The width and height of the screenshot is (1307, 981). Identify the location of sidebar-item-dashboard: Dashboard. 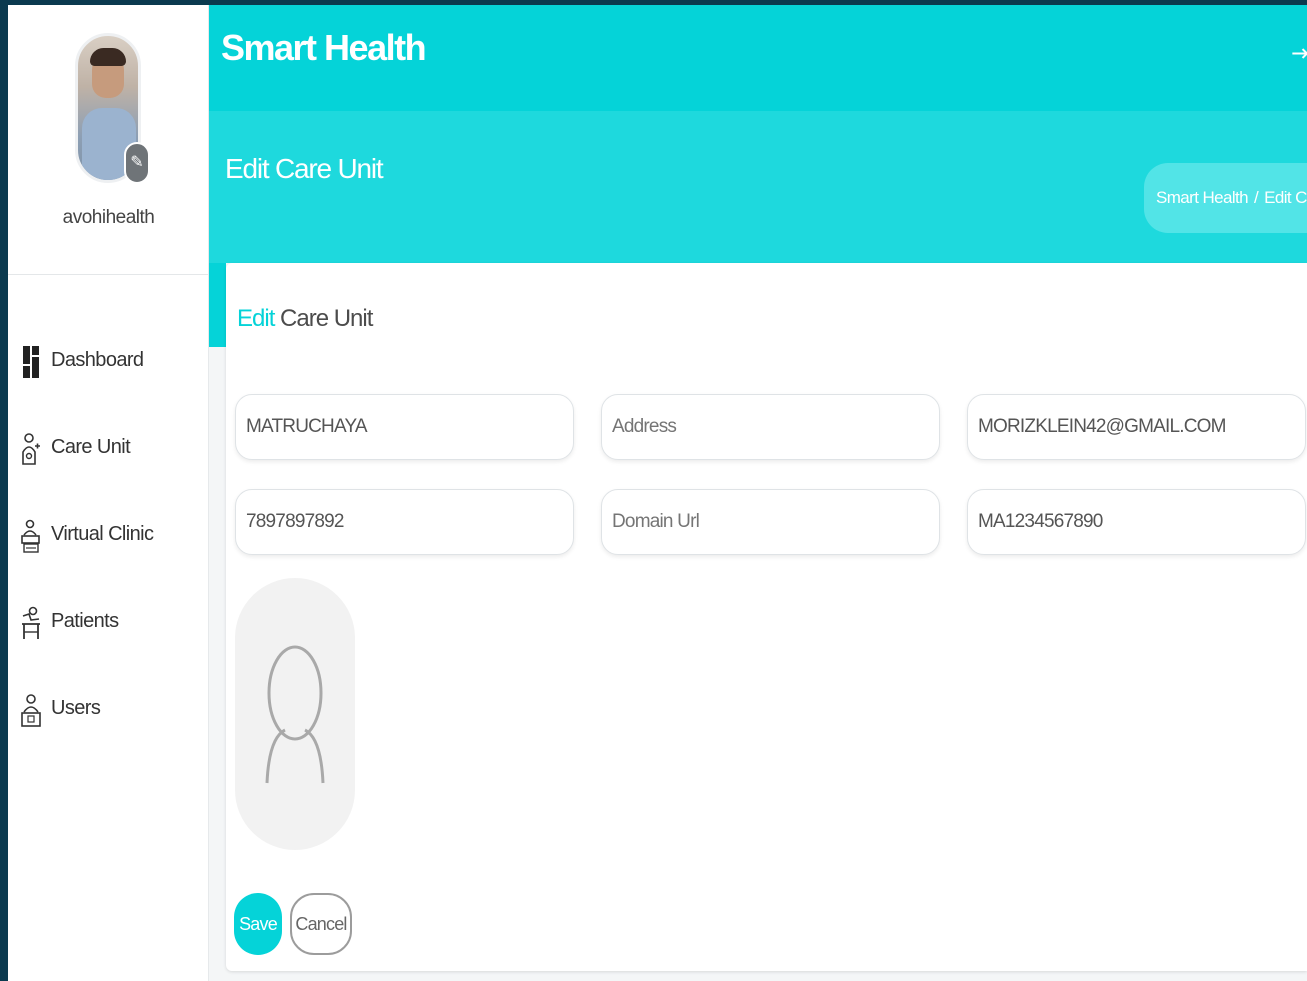
(108, 368).